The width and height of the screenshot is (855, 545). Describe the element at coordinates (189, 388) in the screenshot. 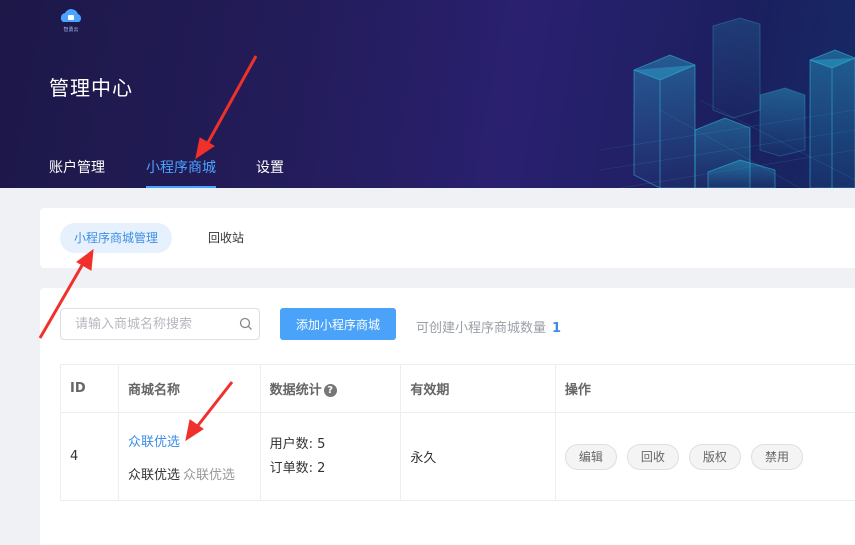

I see `col-mall-name: 商城名称` at that location.